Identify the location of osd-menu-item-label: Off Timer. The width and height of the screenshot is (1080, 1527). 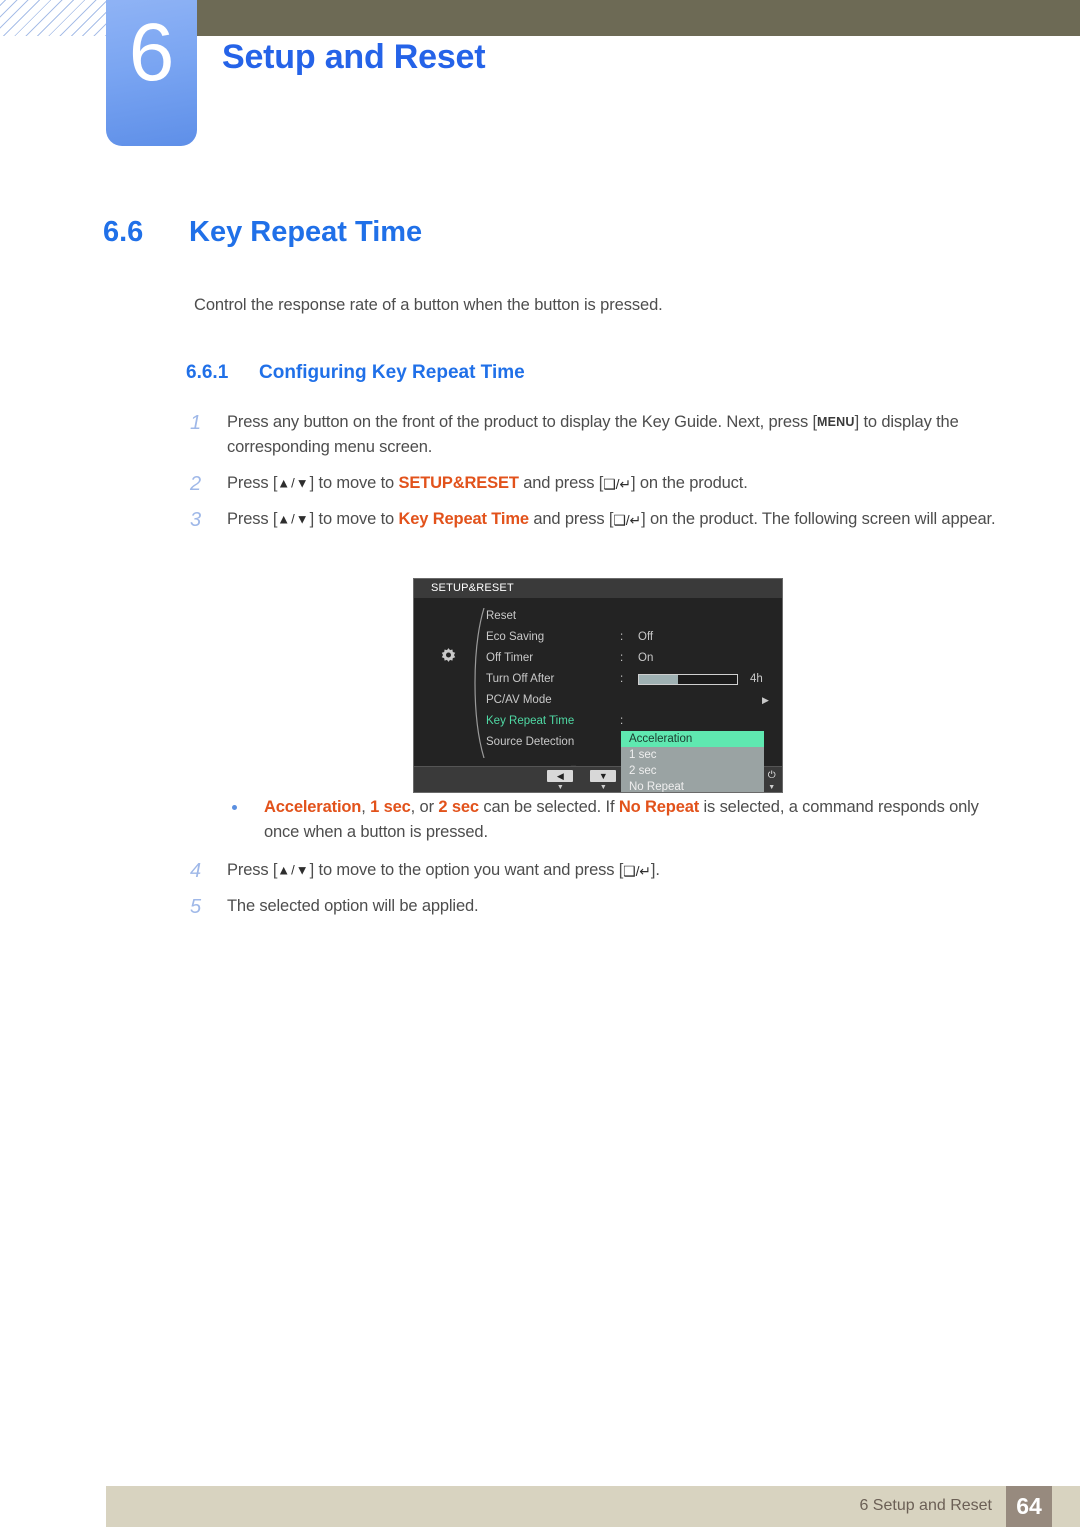
(510, 658).